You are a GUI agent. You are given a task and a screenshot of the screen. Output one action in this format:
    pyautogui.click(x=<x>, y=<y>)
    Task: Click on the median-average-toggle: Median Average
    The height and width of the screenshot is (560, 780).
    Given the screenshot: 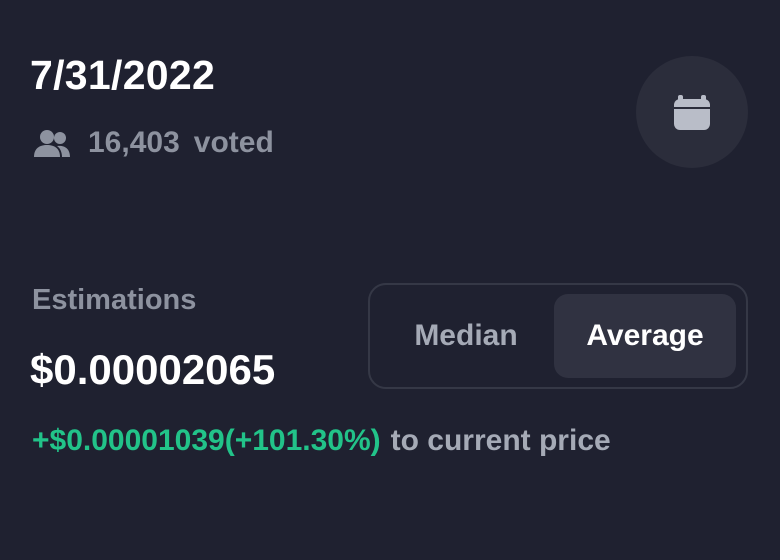 What is the action you would take?
    pyautogui.click(x=558, y=336)
    